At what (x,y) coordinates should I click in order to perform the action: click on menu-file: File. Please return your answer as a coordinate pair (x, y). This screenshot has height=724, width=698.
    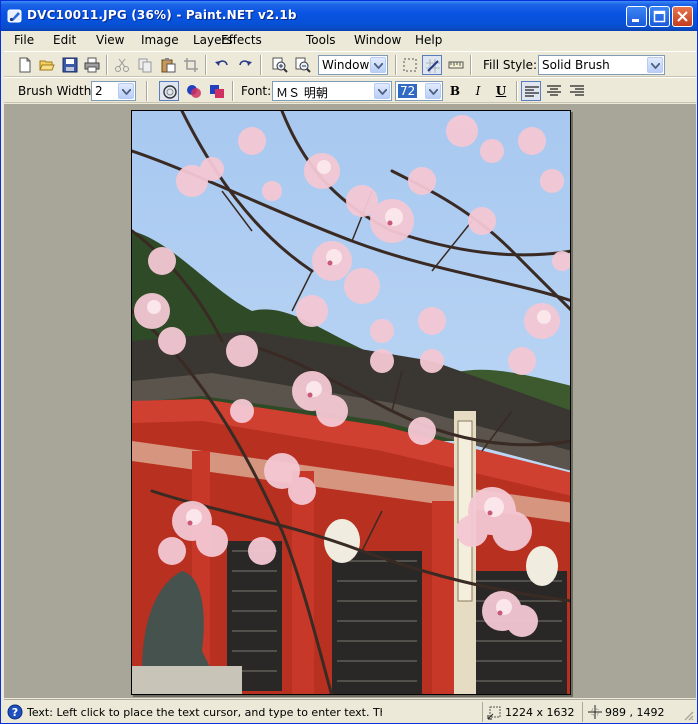
    Looking at the image, I should click on (24, 40).